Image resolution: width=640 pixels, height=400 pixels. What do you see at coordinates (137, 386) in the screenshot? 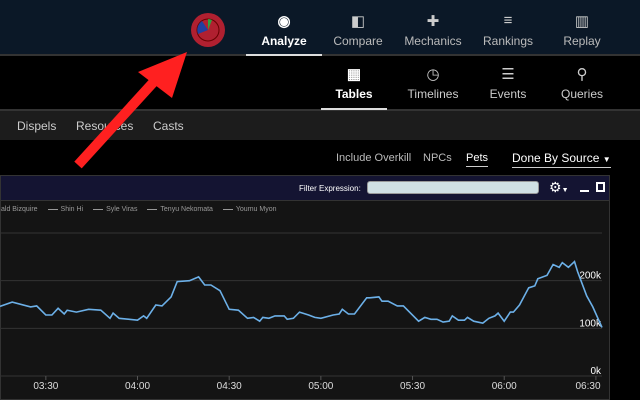
I see `x-tick-label: 04:00` at bounding box center [137, 386].